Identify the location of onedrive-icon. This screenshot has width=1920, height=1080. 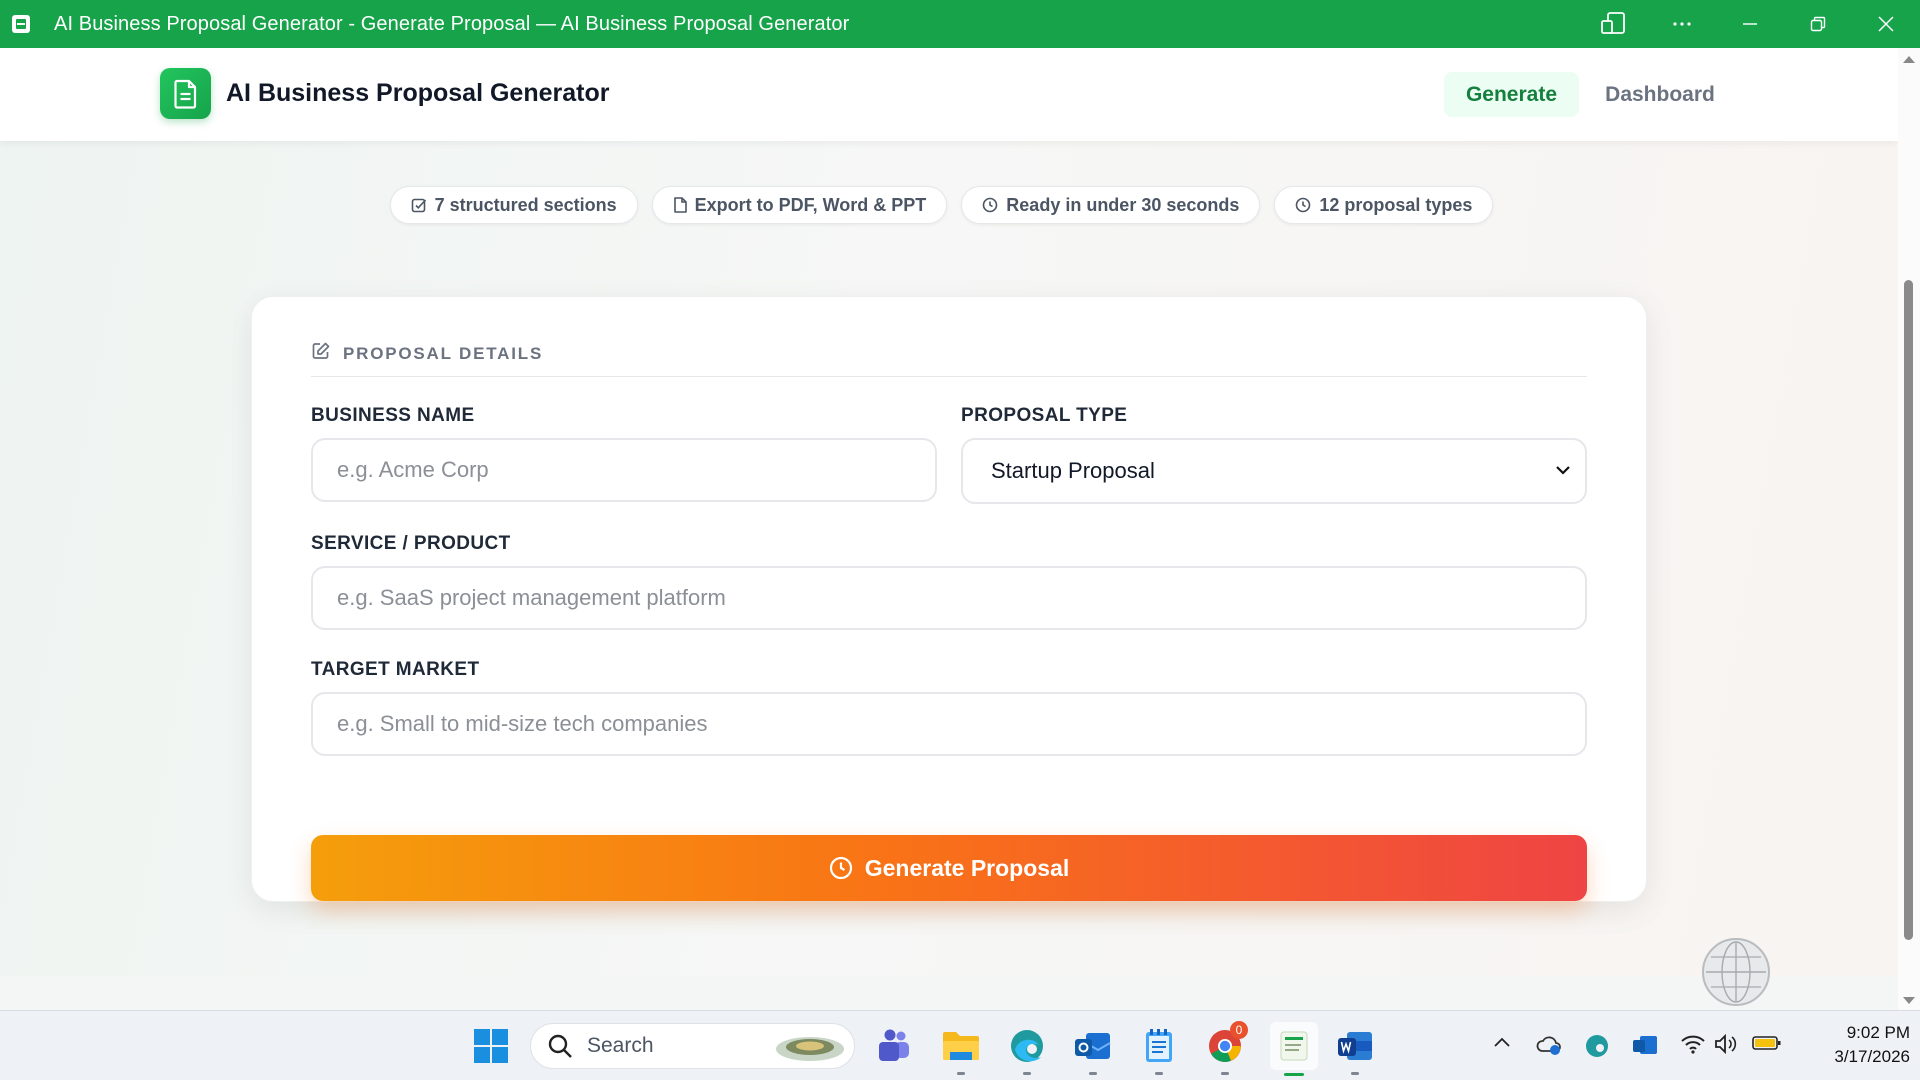
(1549, 1045).